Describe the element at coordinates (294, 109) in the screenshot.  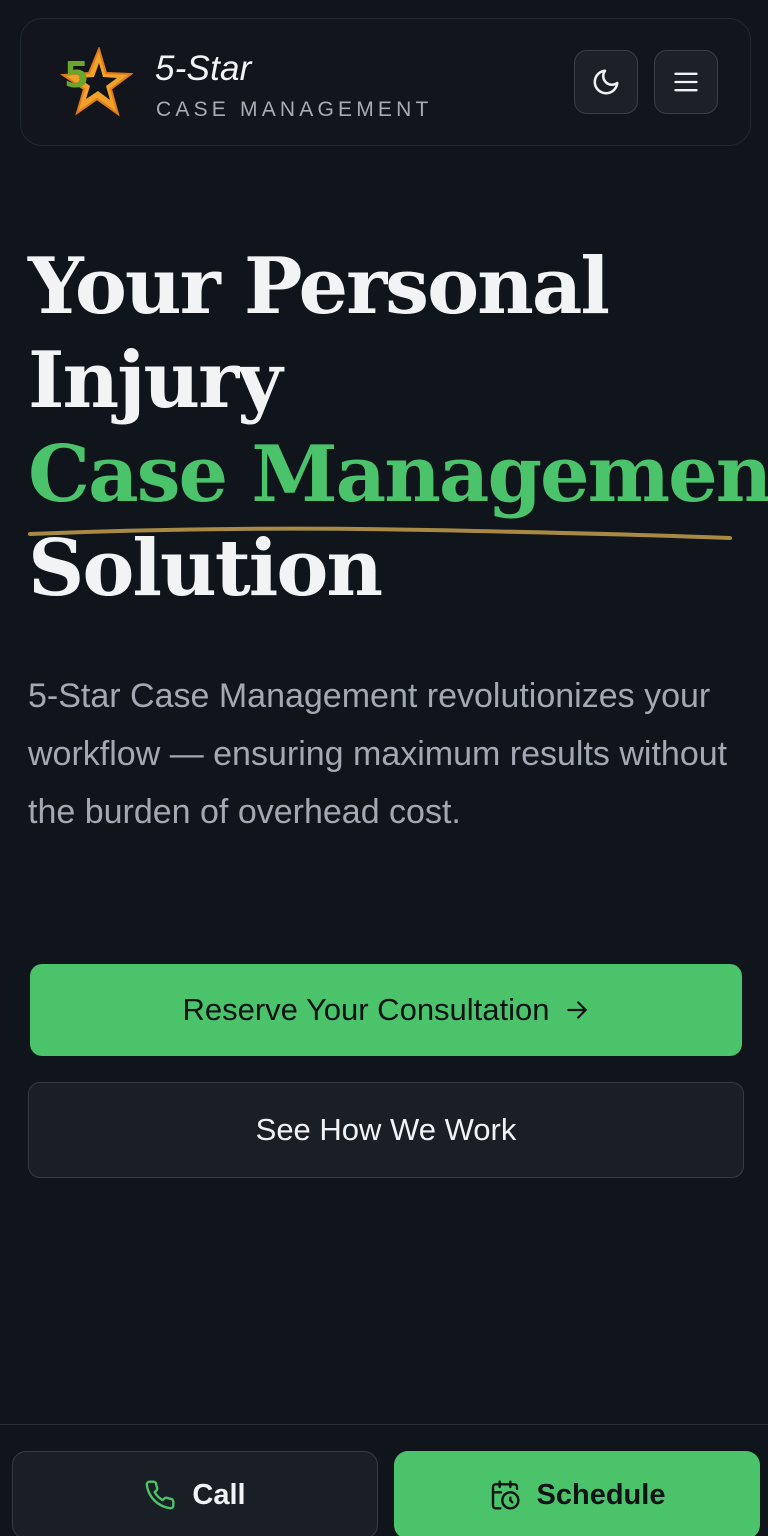
I see `brand-subtitle: CASE MANAGEMENT` at that location.